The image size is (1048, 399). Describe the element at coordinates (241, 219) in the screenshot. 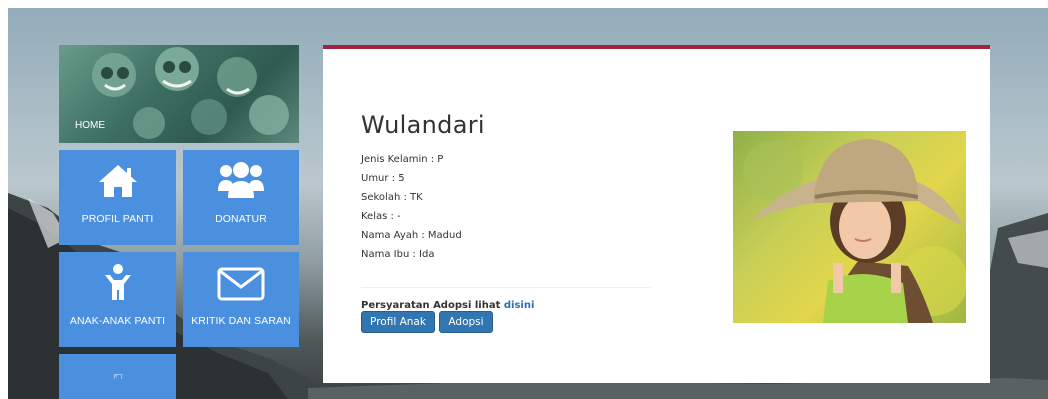

I see `nav-tile-label: DONATUR` at that location.